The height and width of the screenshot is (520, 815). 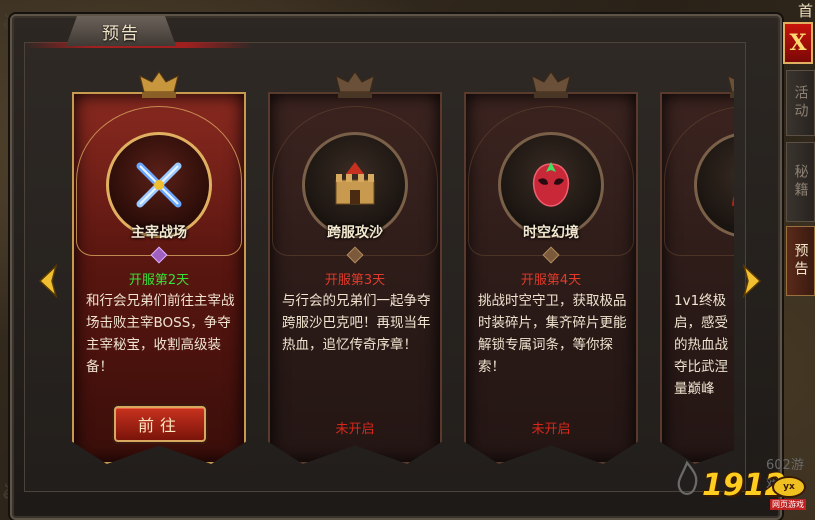 I want to click on logo-badge: yx, so click(x=789, y=487).